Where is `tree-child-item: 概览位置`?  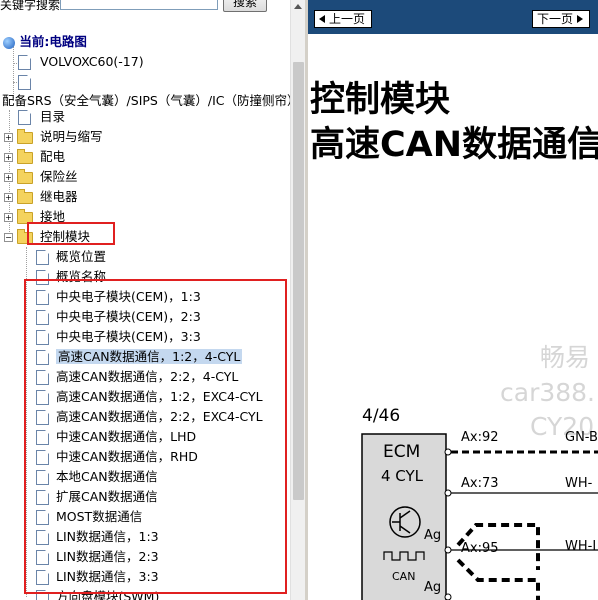 tree-child-item: 概览位置 is located at coordinates (71, 257).